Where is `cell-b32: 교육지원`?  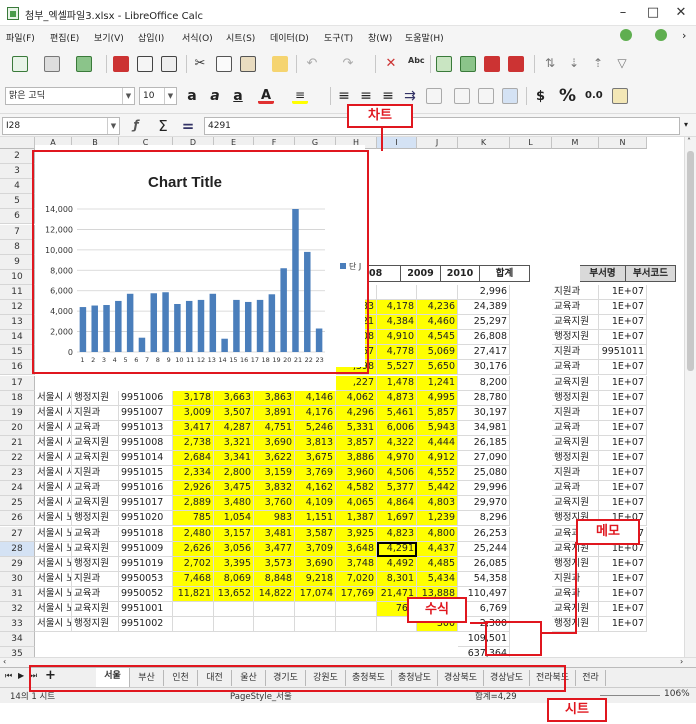
cell-b32: 교육지원 is located at coordinates (95, 609).